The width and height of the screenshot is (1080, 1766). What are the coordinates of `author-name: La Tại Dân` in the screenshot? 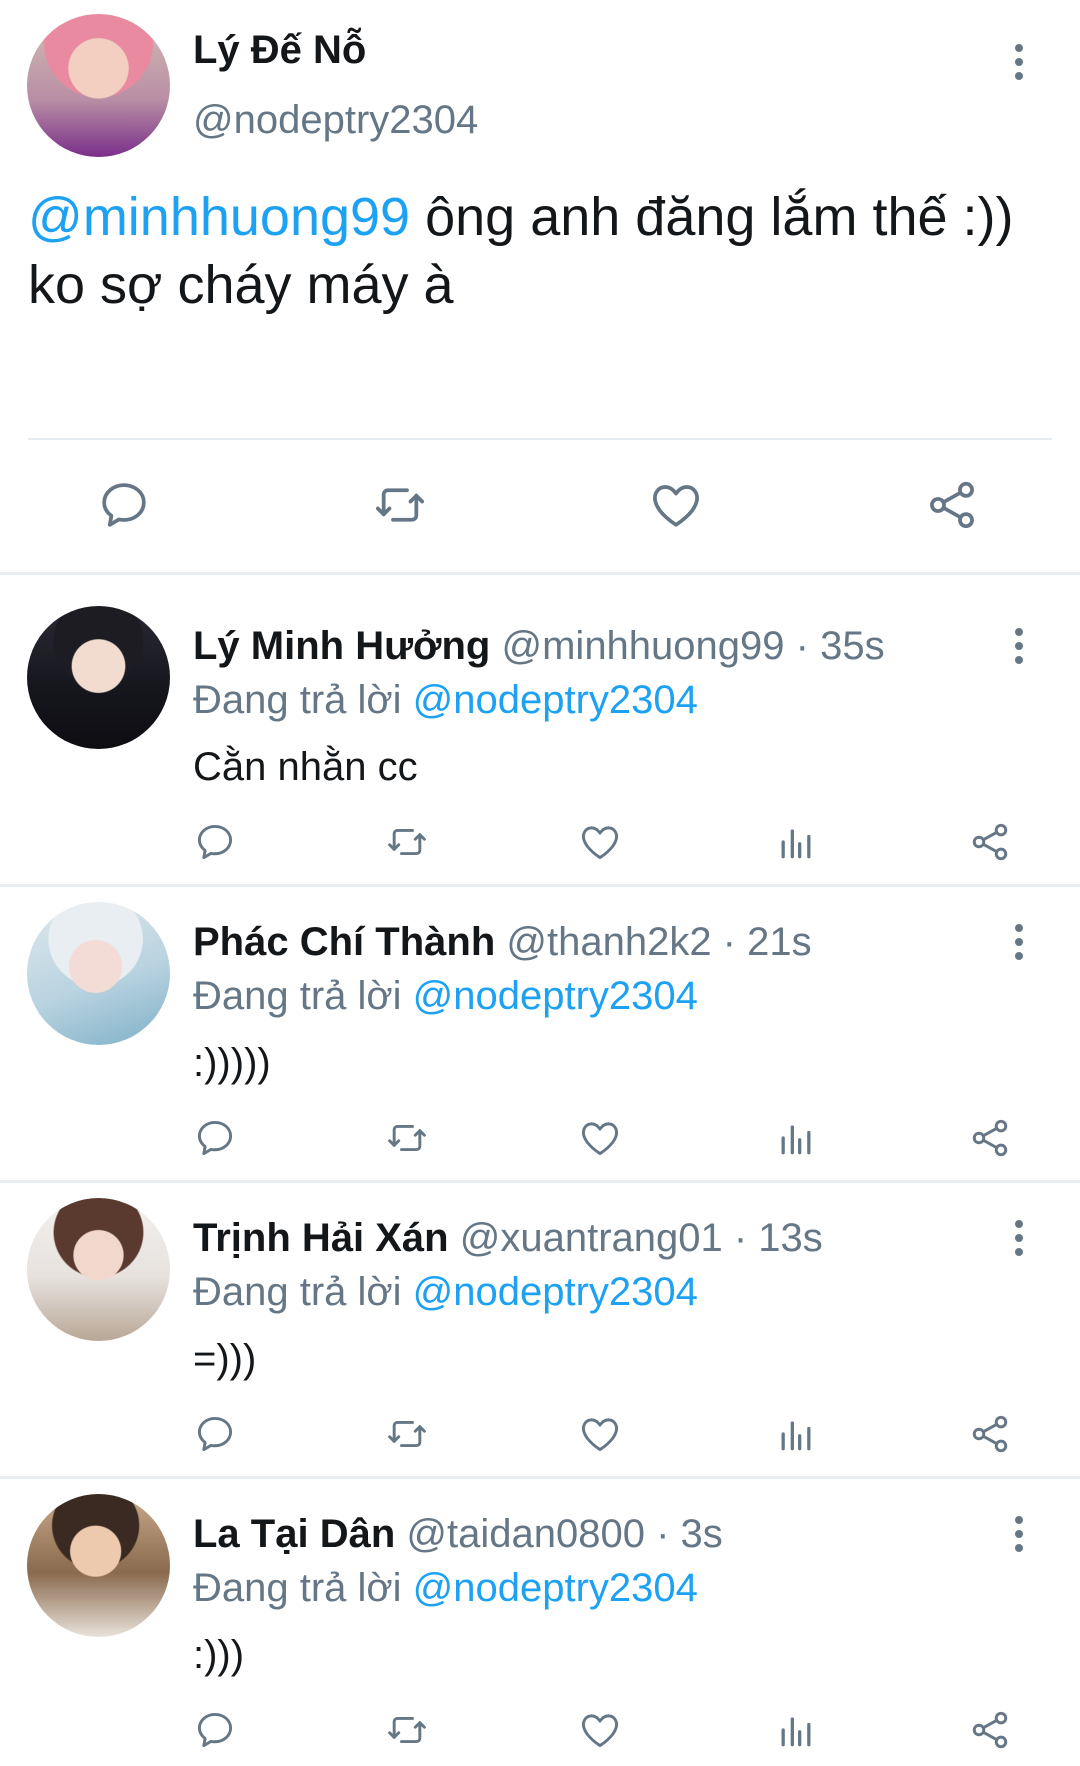 It's located at (294, 1534).